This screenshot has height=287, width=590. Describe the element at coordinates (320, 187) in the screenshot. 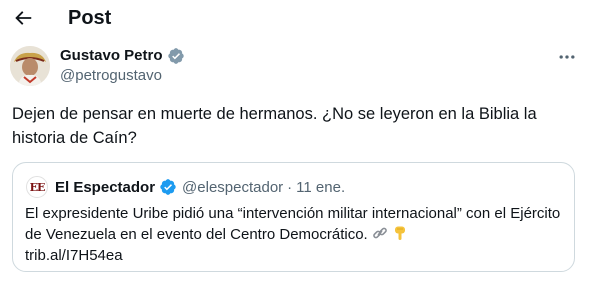

I see `quote-date: 11 ene.` at that location.